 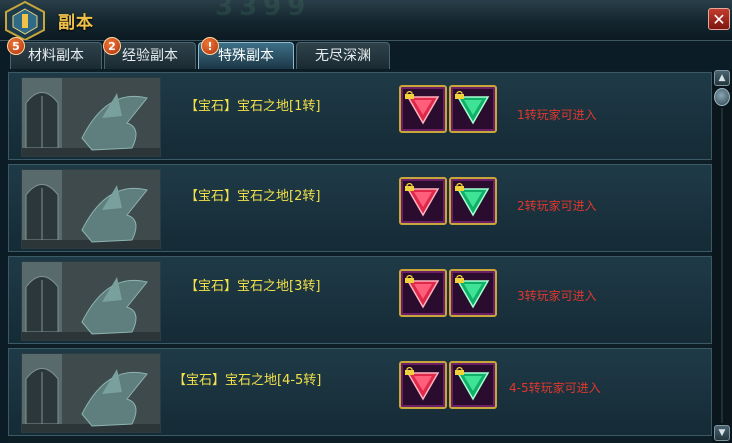 What do you see at coordinates (719, 19) in the screenshot?
I see `close-button: ✕` at bounding box center [719, 19].